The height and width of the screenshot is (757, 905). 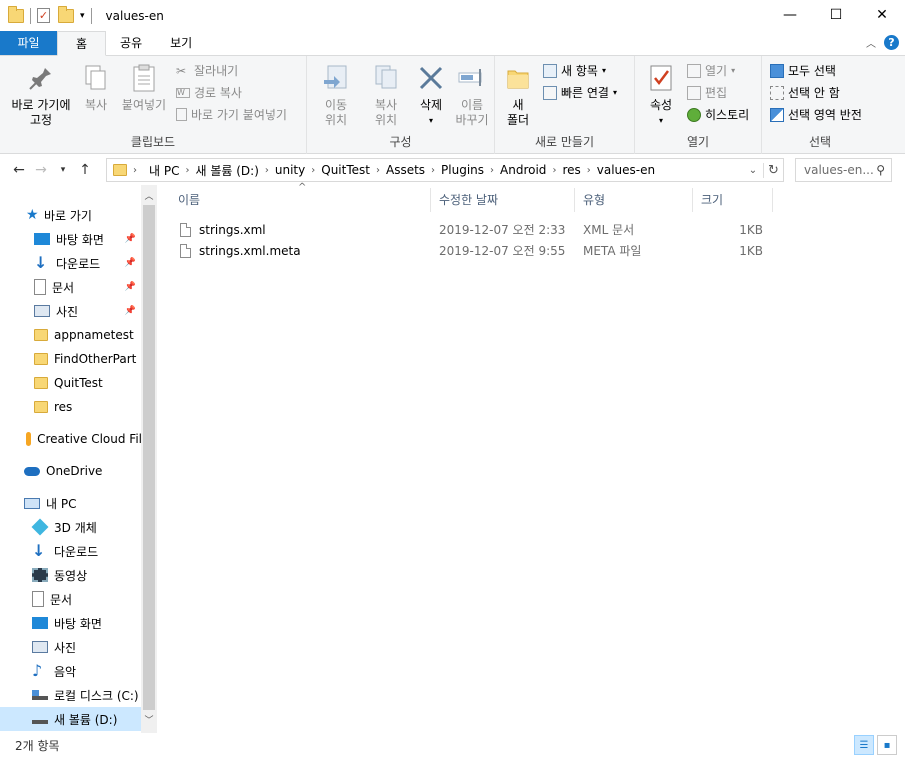 I want to click on column-header-modified: 수정한 날짜, so click(x=503, y=200).